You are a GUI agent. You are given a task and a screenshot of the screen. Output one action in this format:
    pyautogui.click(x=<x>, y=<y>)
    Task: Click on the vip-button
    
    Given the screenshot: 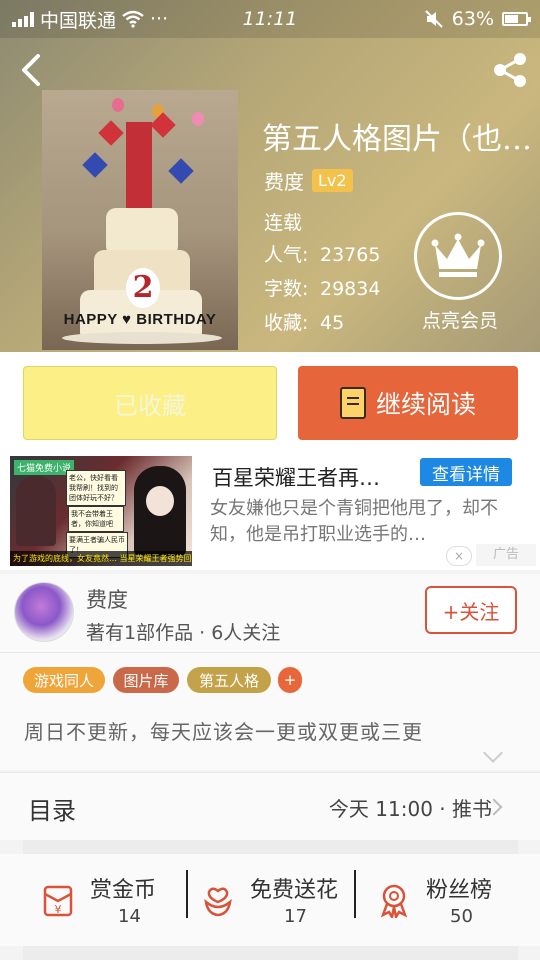 What is the action you would take?
    pyautogui.click(x=458, y=256)
    